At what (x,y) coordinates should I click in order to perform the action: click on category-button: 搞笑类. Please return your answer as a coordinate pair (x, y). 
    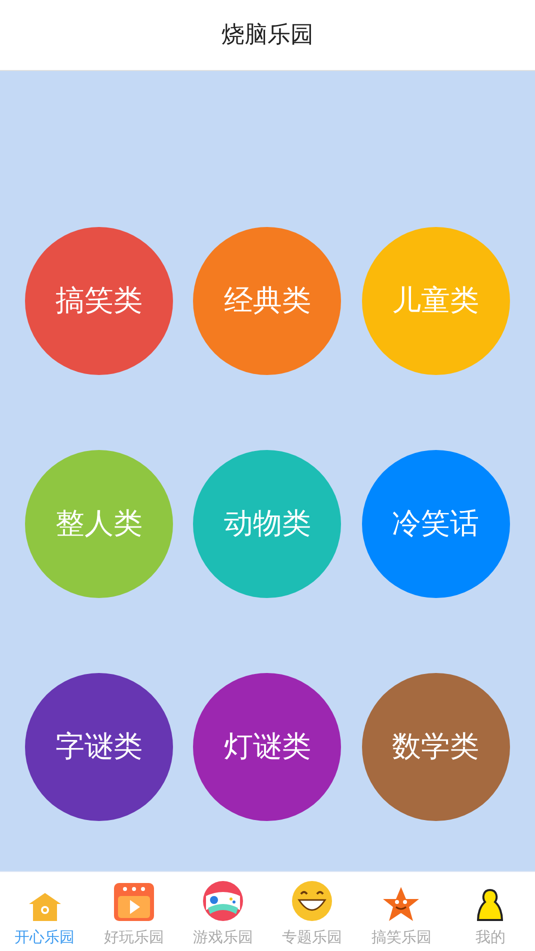
    Looking at the image, I should click on (99, 301).